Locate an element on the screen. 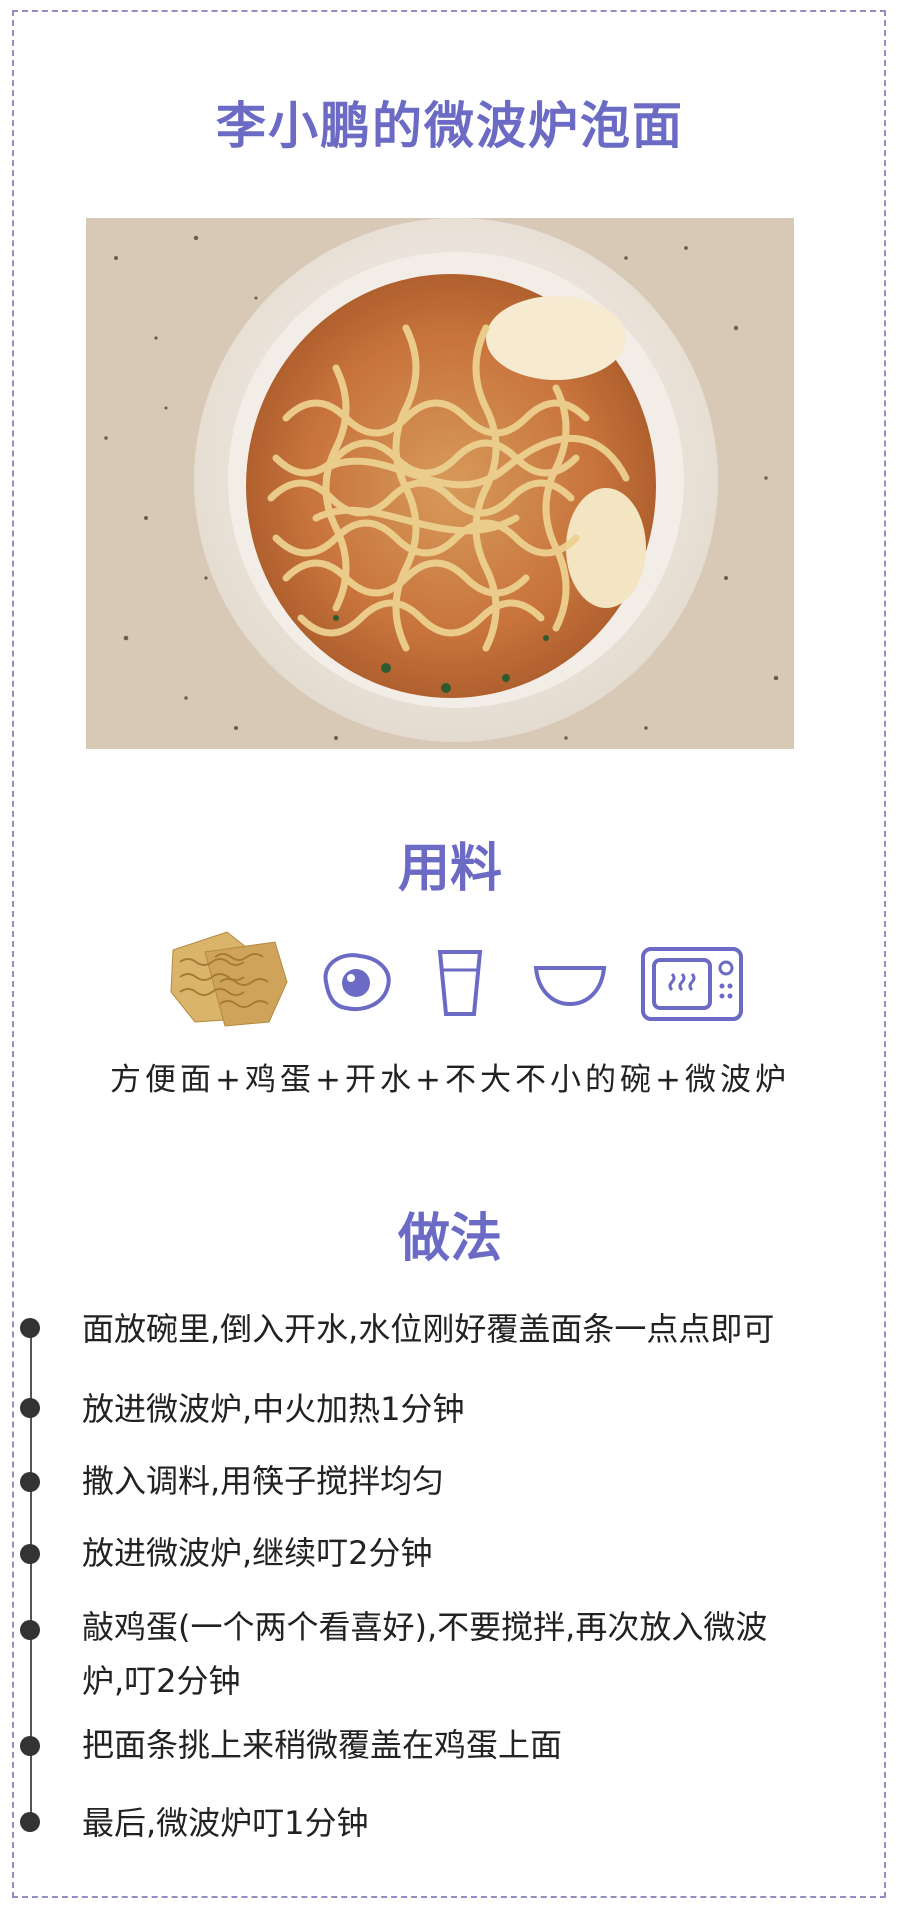  glass-of-water-icon is located at coordinates (460, 983).